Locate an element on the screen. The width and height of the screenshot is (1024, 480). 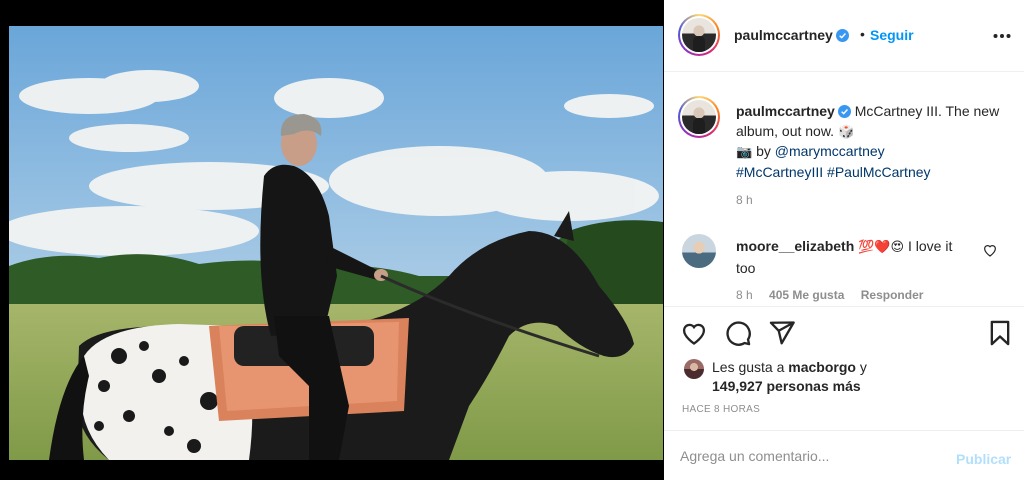
more-options-icon is located at coordinates (1002, 36).